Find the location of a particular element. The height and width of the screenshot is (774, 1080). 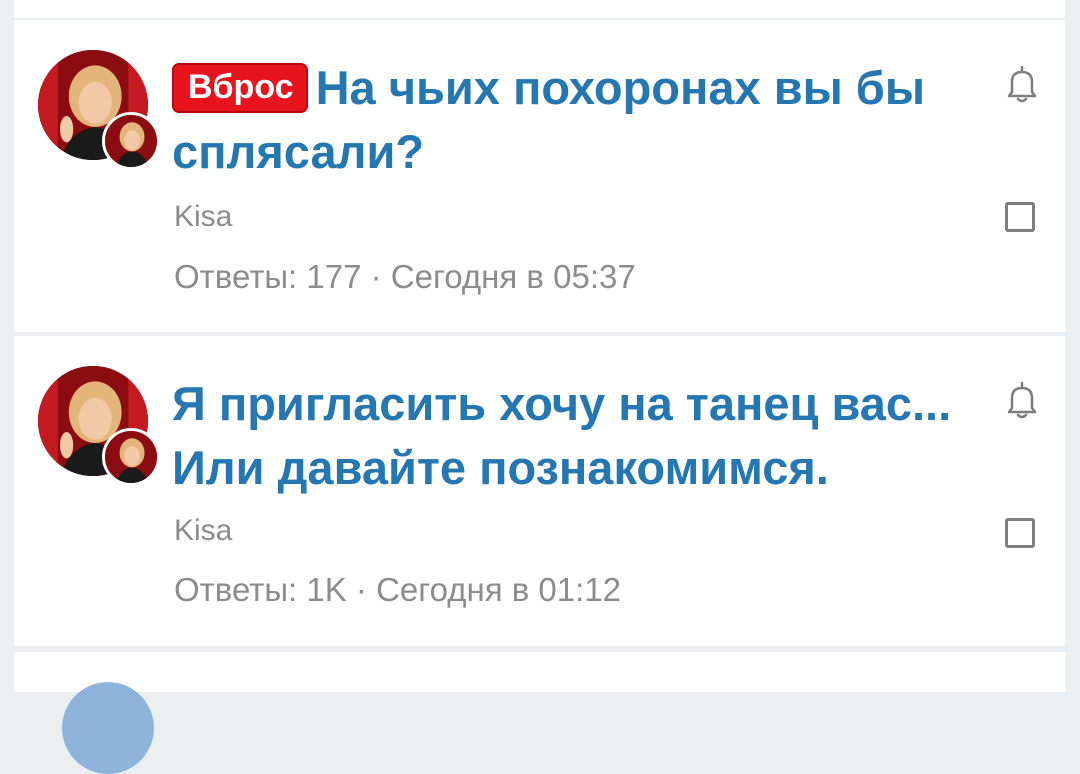

thread-title: Вброс На чьих похоронах вы бы сплясали? is located at coordinates (567, 120).